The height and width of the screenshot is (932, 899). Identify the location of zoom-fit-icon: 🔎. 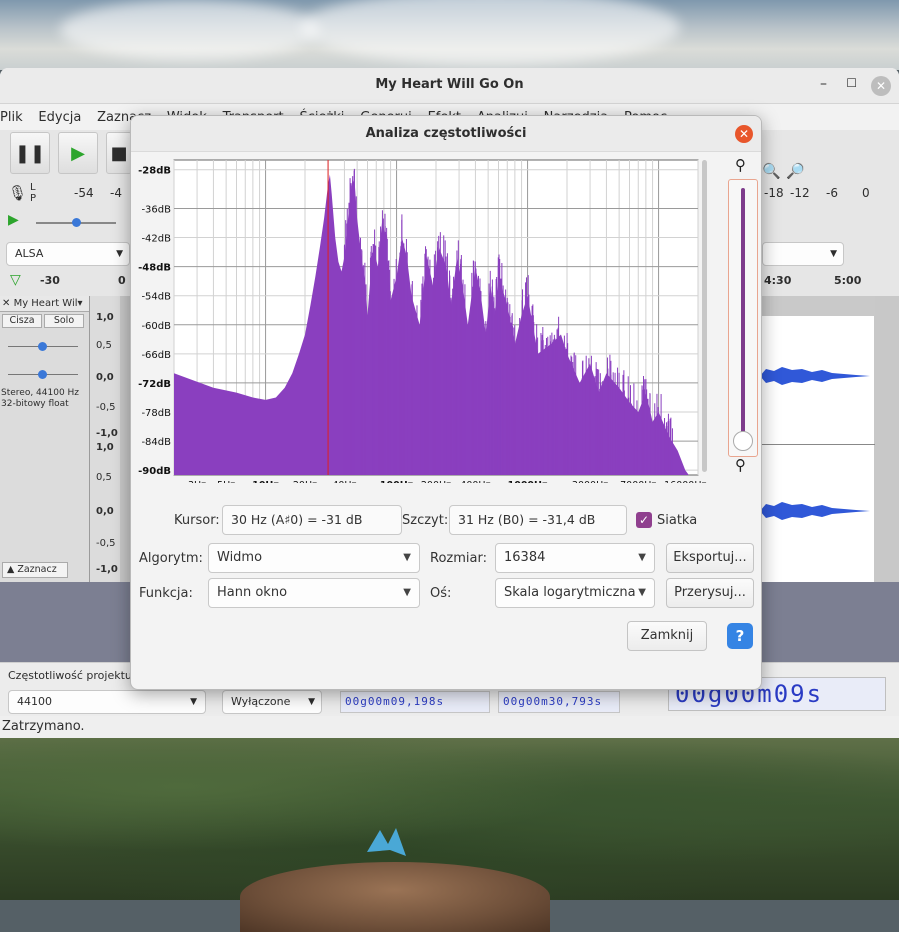
(795, 171).